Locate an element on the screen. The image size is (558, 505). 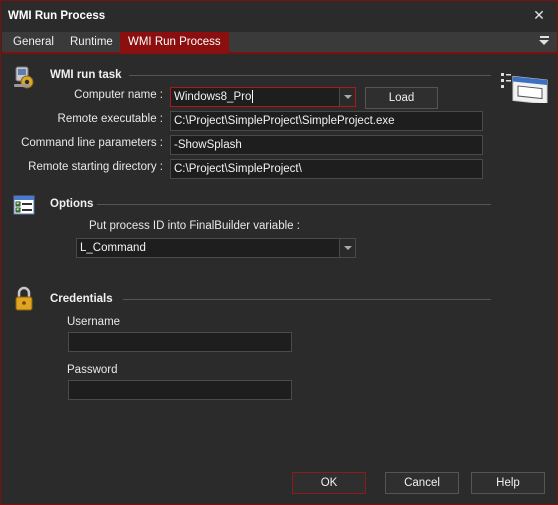
ok-button: OK is located at coordinates (329, 483).